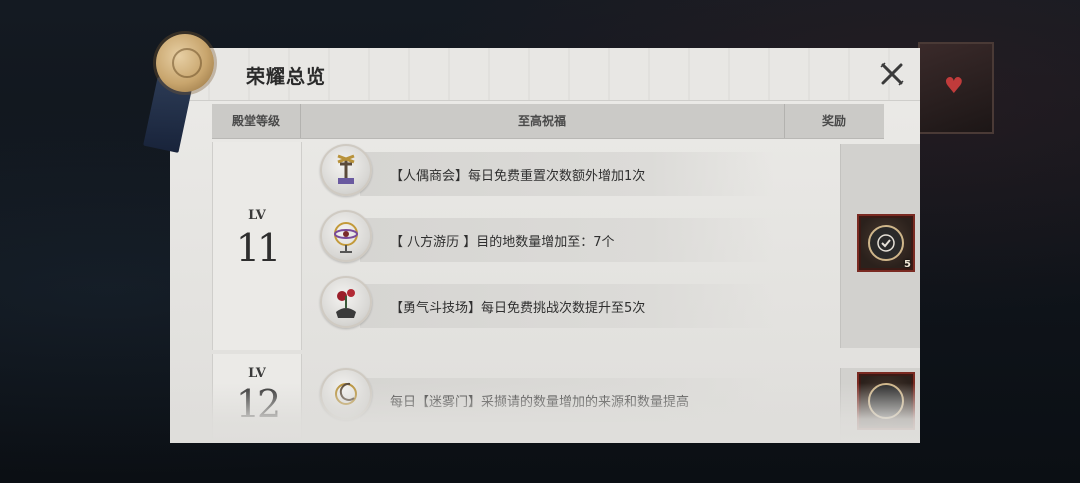 The height and width of the screenshot is (483, 1080). I want to click on table-header: 殿堂等级 至高祝福 奖励, so click(548, 121).